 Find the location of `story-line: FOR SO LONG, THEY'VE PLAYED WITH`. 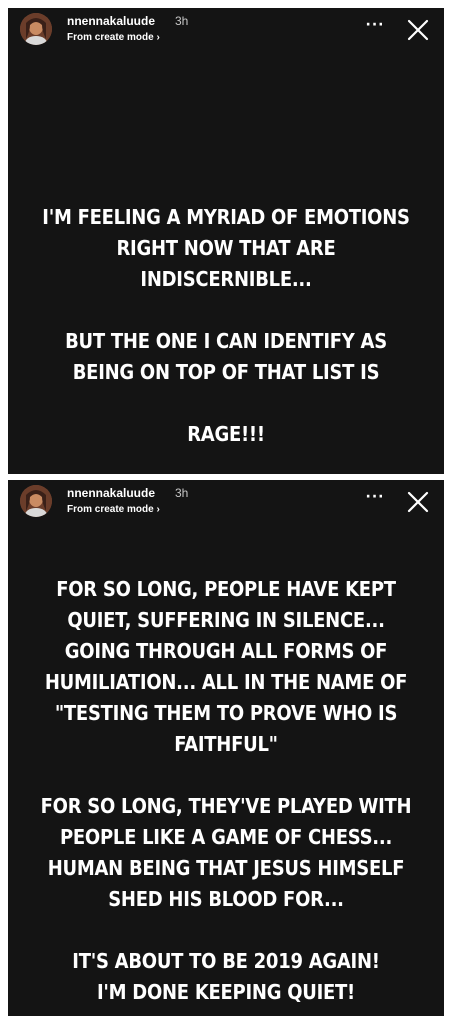

story-line: FOR SO LONG, THEY'VE PLAYED WITH is located at coordinates (226, 806).